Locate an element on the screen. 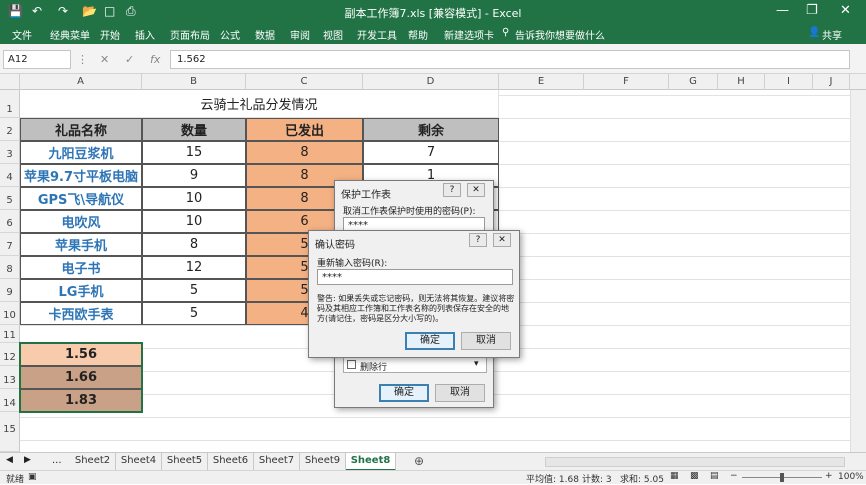 This screenshot has height=485, width=866. tab-sheet: Sheet9 is located at coordinates (323, 462).